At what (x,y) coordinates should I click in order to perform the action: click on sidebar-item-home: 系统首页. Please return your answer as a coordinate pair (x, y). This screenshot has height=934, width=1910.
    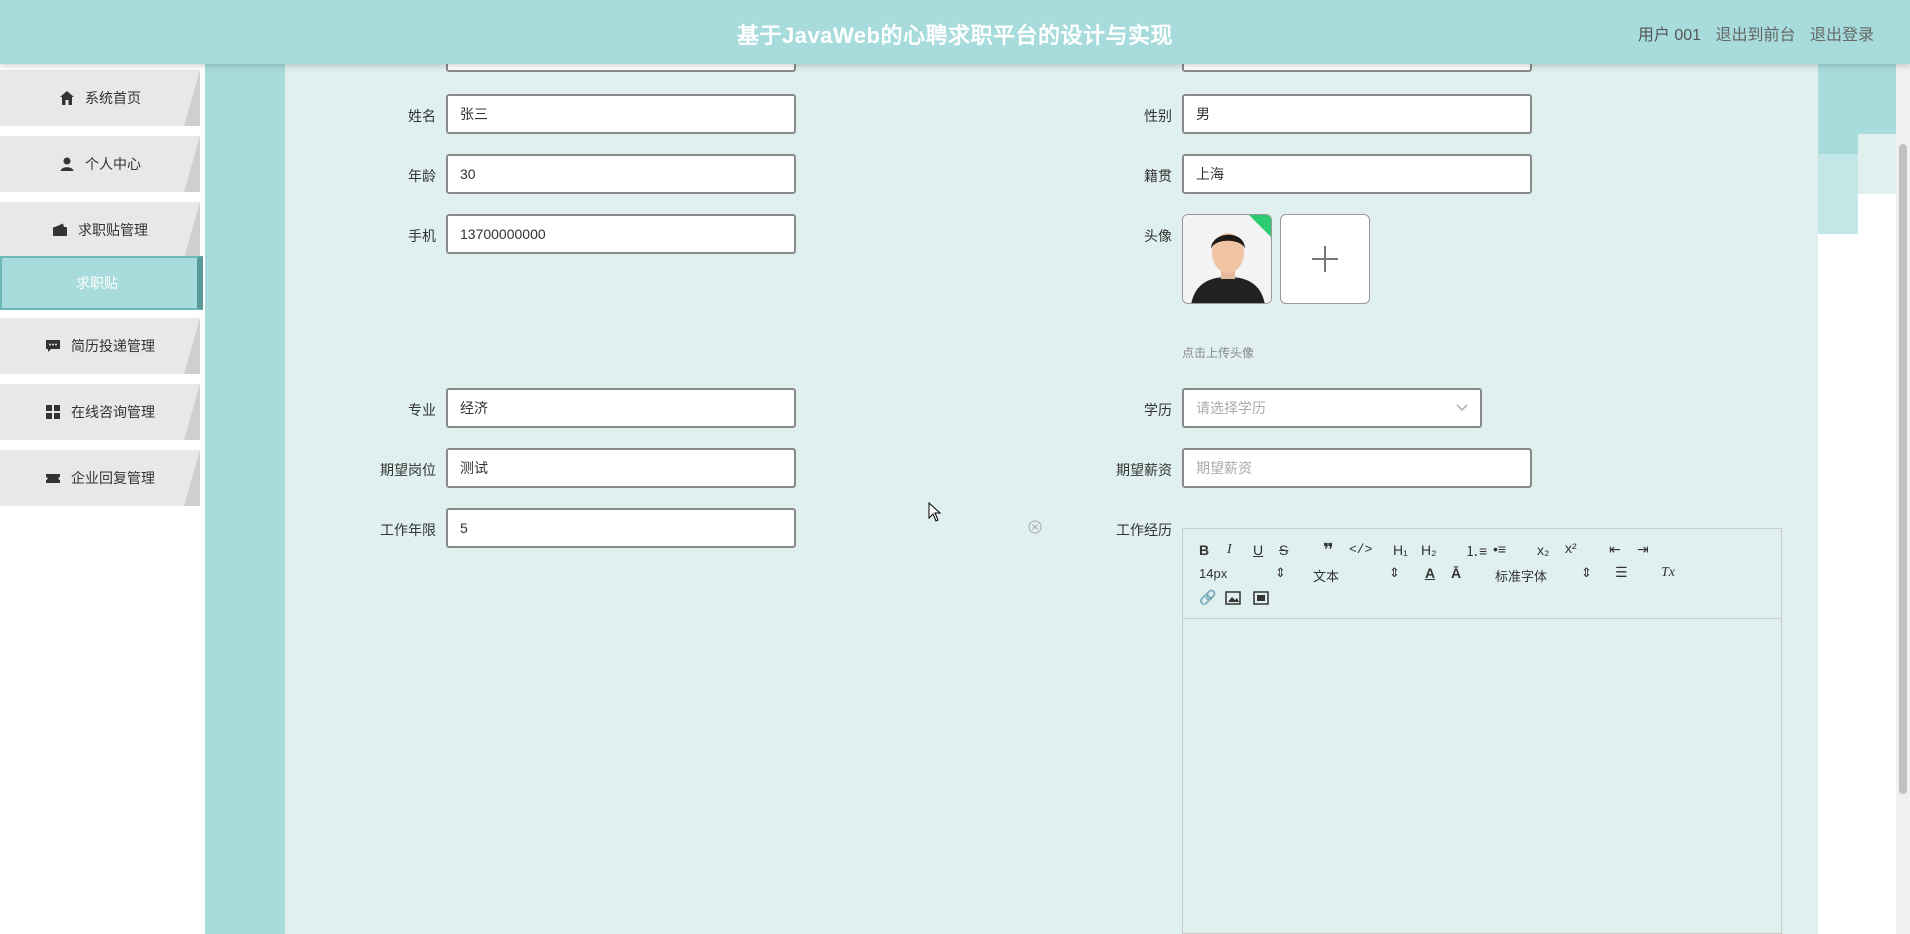
    Looking at the image, I should click on (100, 98).